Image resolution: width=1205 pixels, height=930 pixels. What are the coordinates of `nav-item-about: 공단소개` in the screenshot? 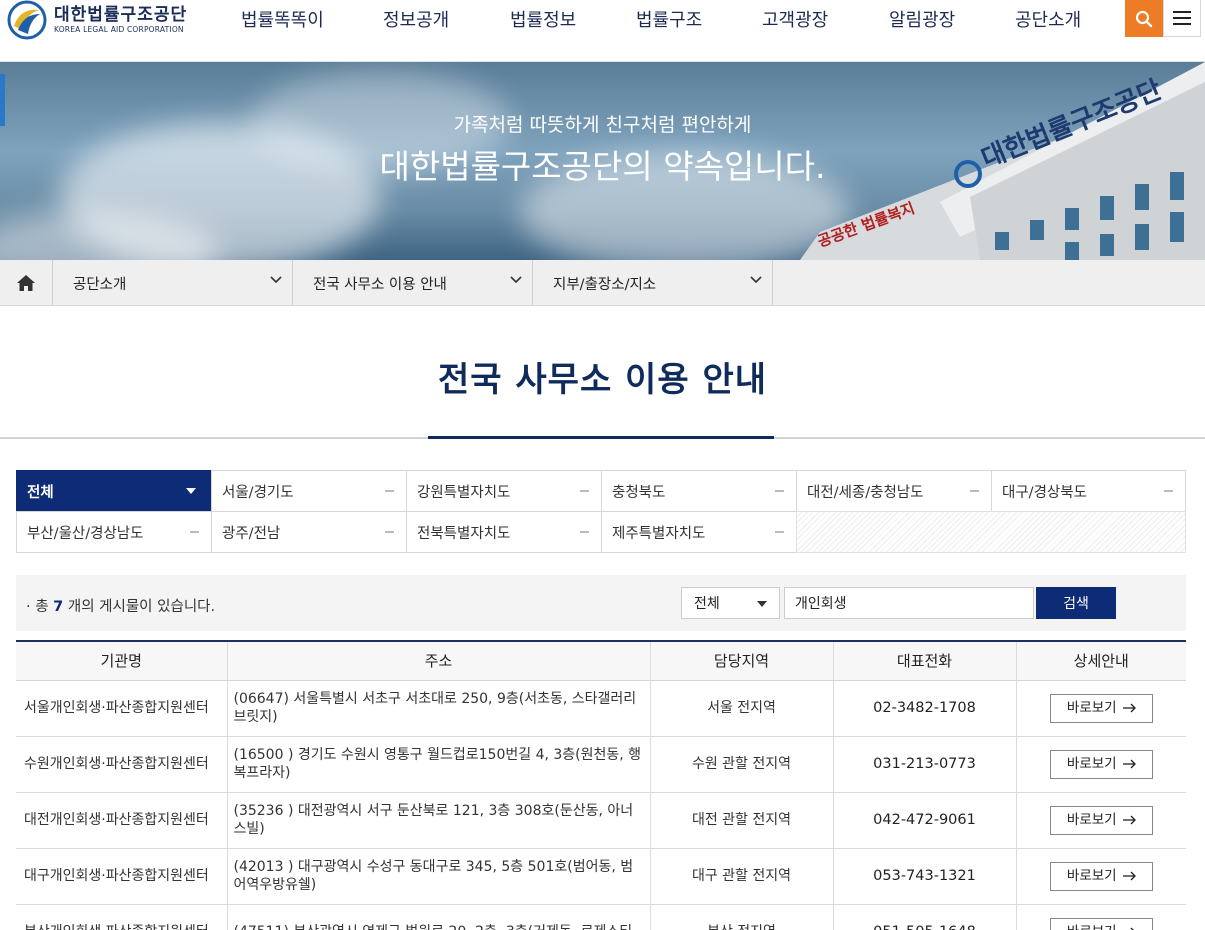 It's located at (1048, 19).